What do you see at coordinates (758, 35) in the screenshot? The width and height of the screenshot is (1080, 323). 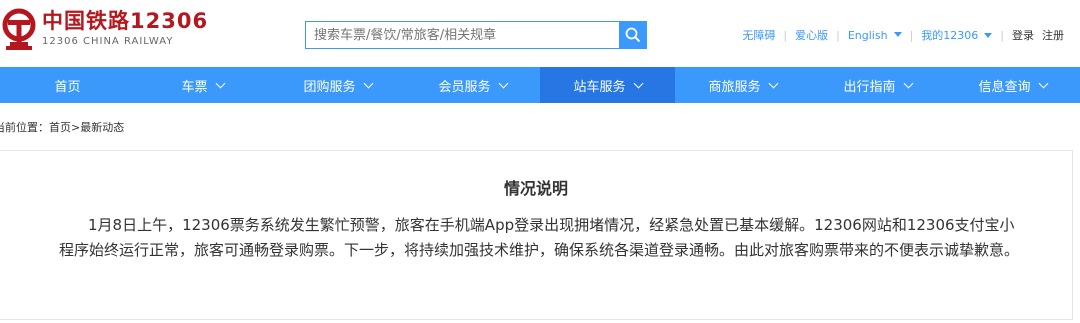 I see `accessibility-link: 无障碍` at bounding box center [758, 35].